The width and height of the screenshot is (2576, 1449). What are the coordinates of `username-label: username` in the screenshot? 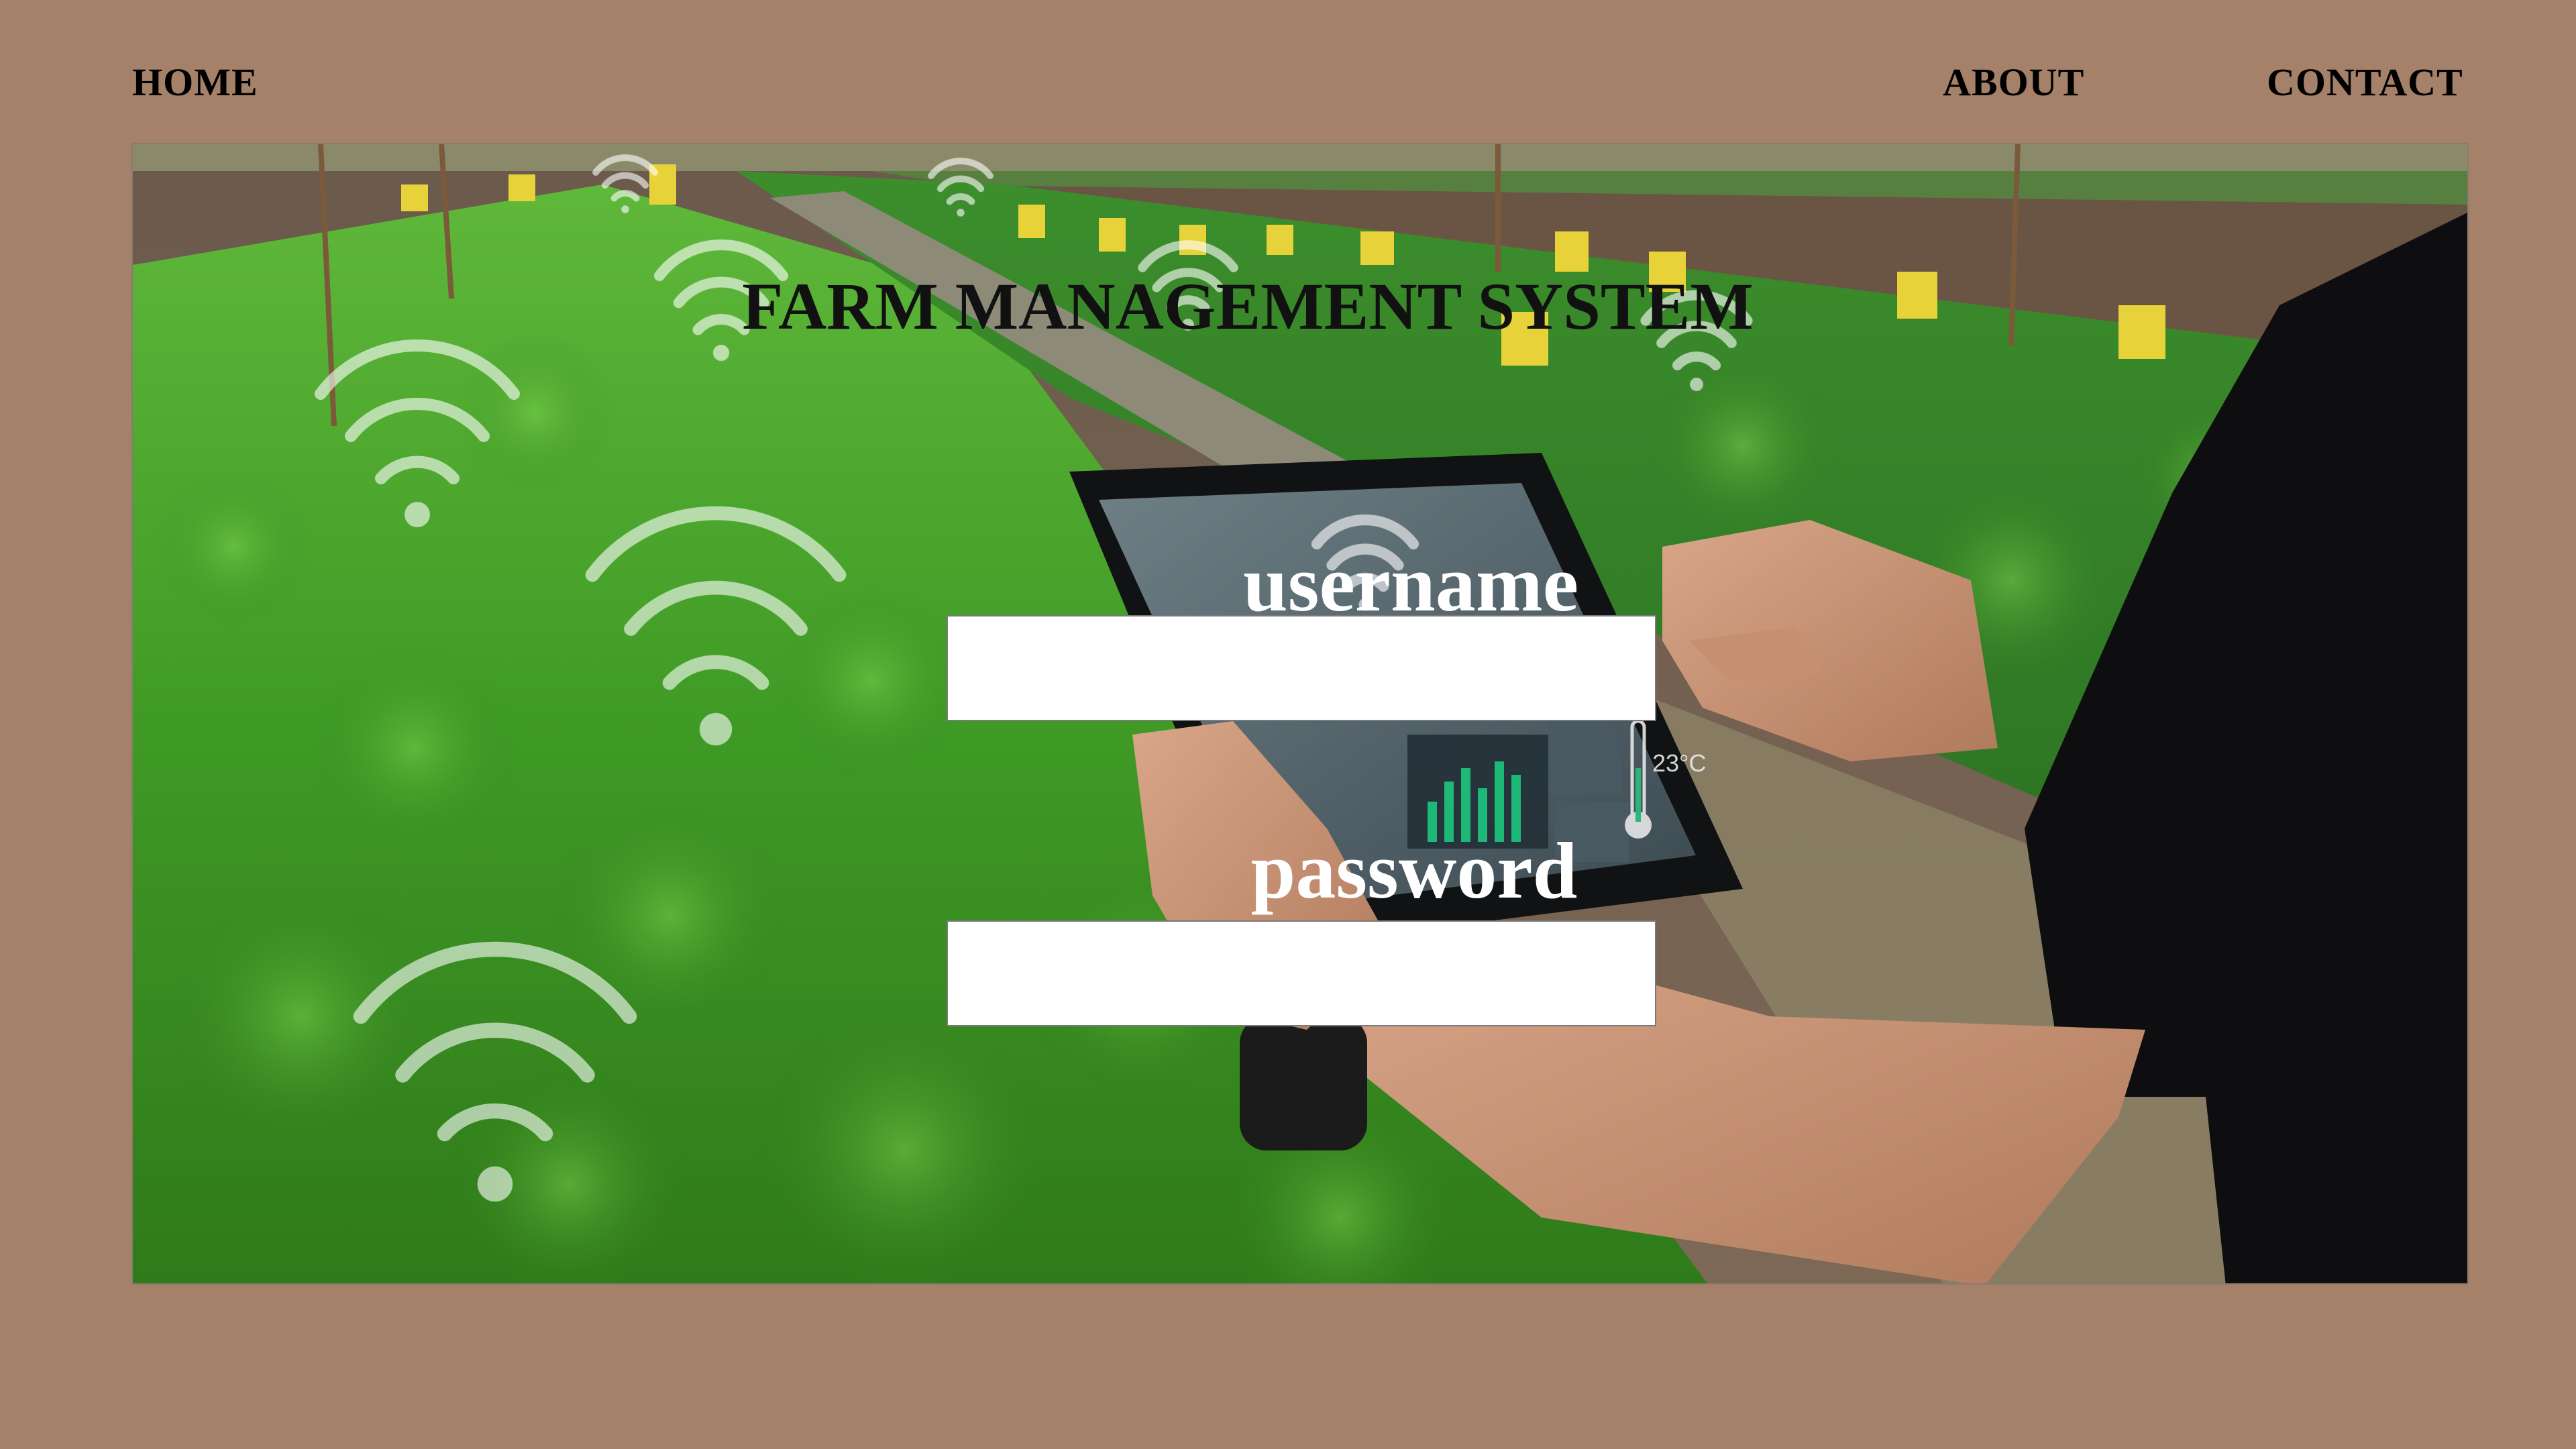 It's located at (1410, 583).